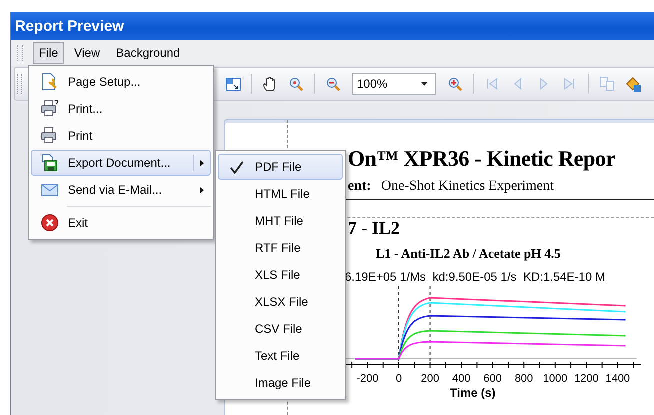 This screenshot has width=654, height=415. I want to click on zoom-combo: 100%, so click(394, 84).